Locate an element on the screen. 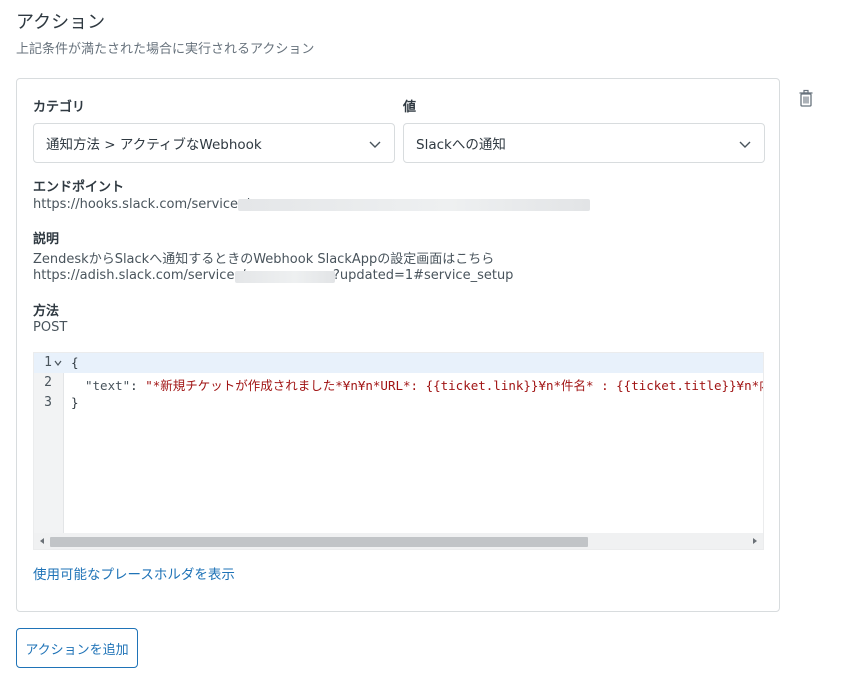 This screenshot has height=700, width=852. description-url-suffix: ?updated=1#service_setup is located at coordinates (423, 275).